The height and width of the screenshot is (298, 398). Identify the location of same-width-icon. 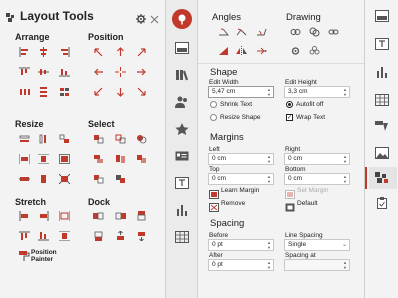
(24, 139).